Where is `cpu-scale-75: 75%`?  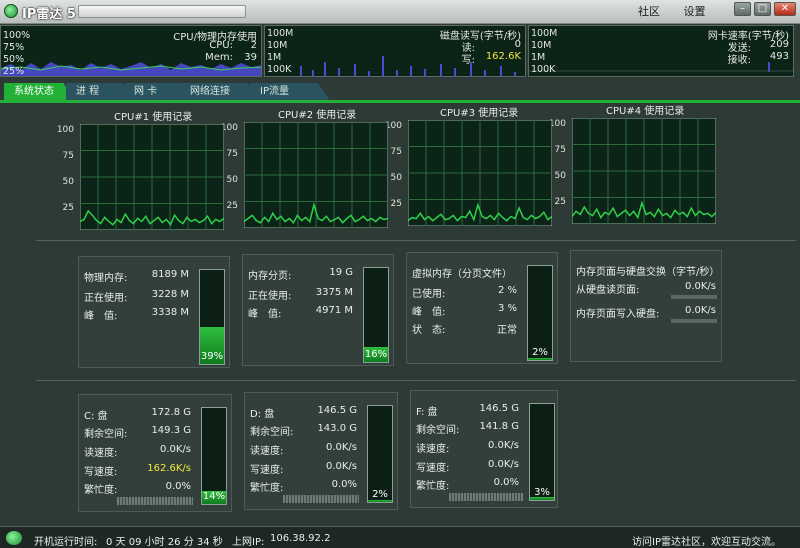 cpu-scale-75: 75% is located at coordinates (14, 47).